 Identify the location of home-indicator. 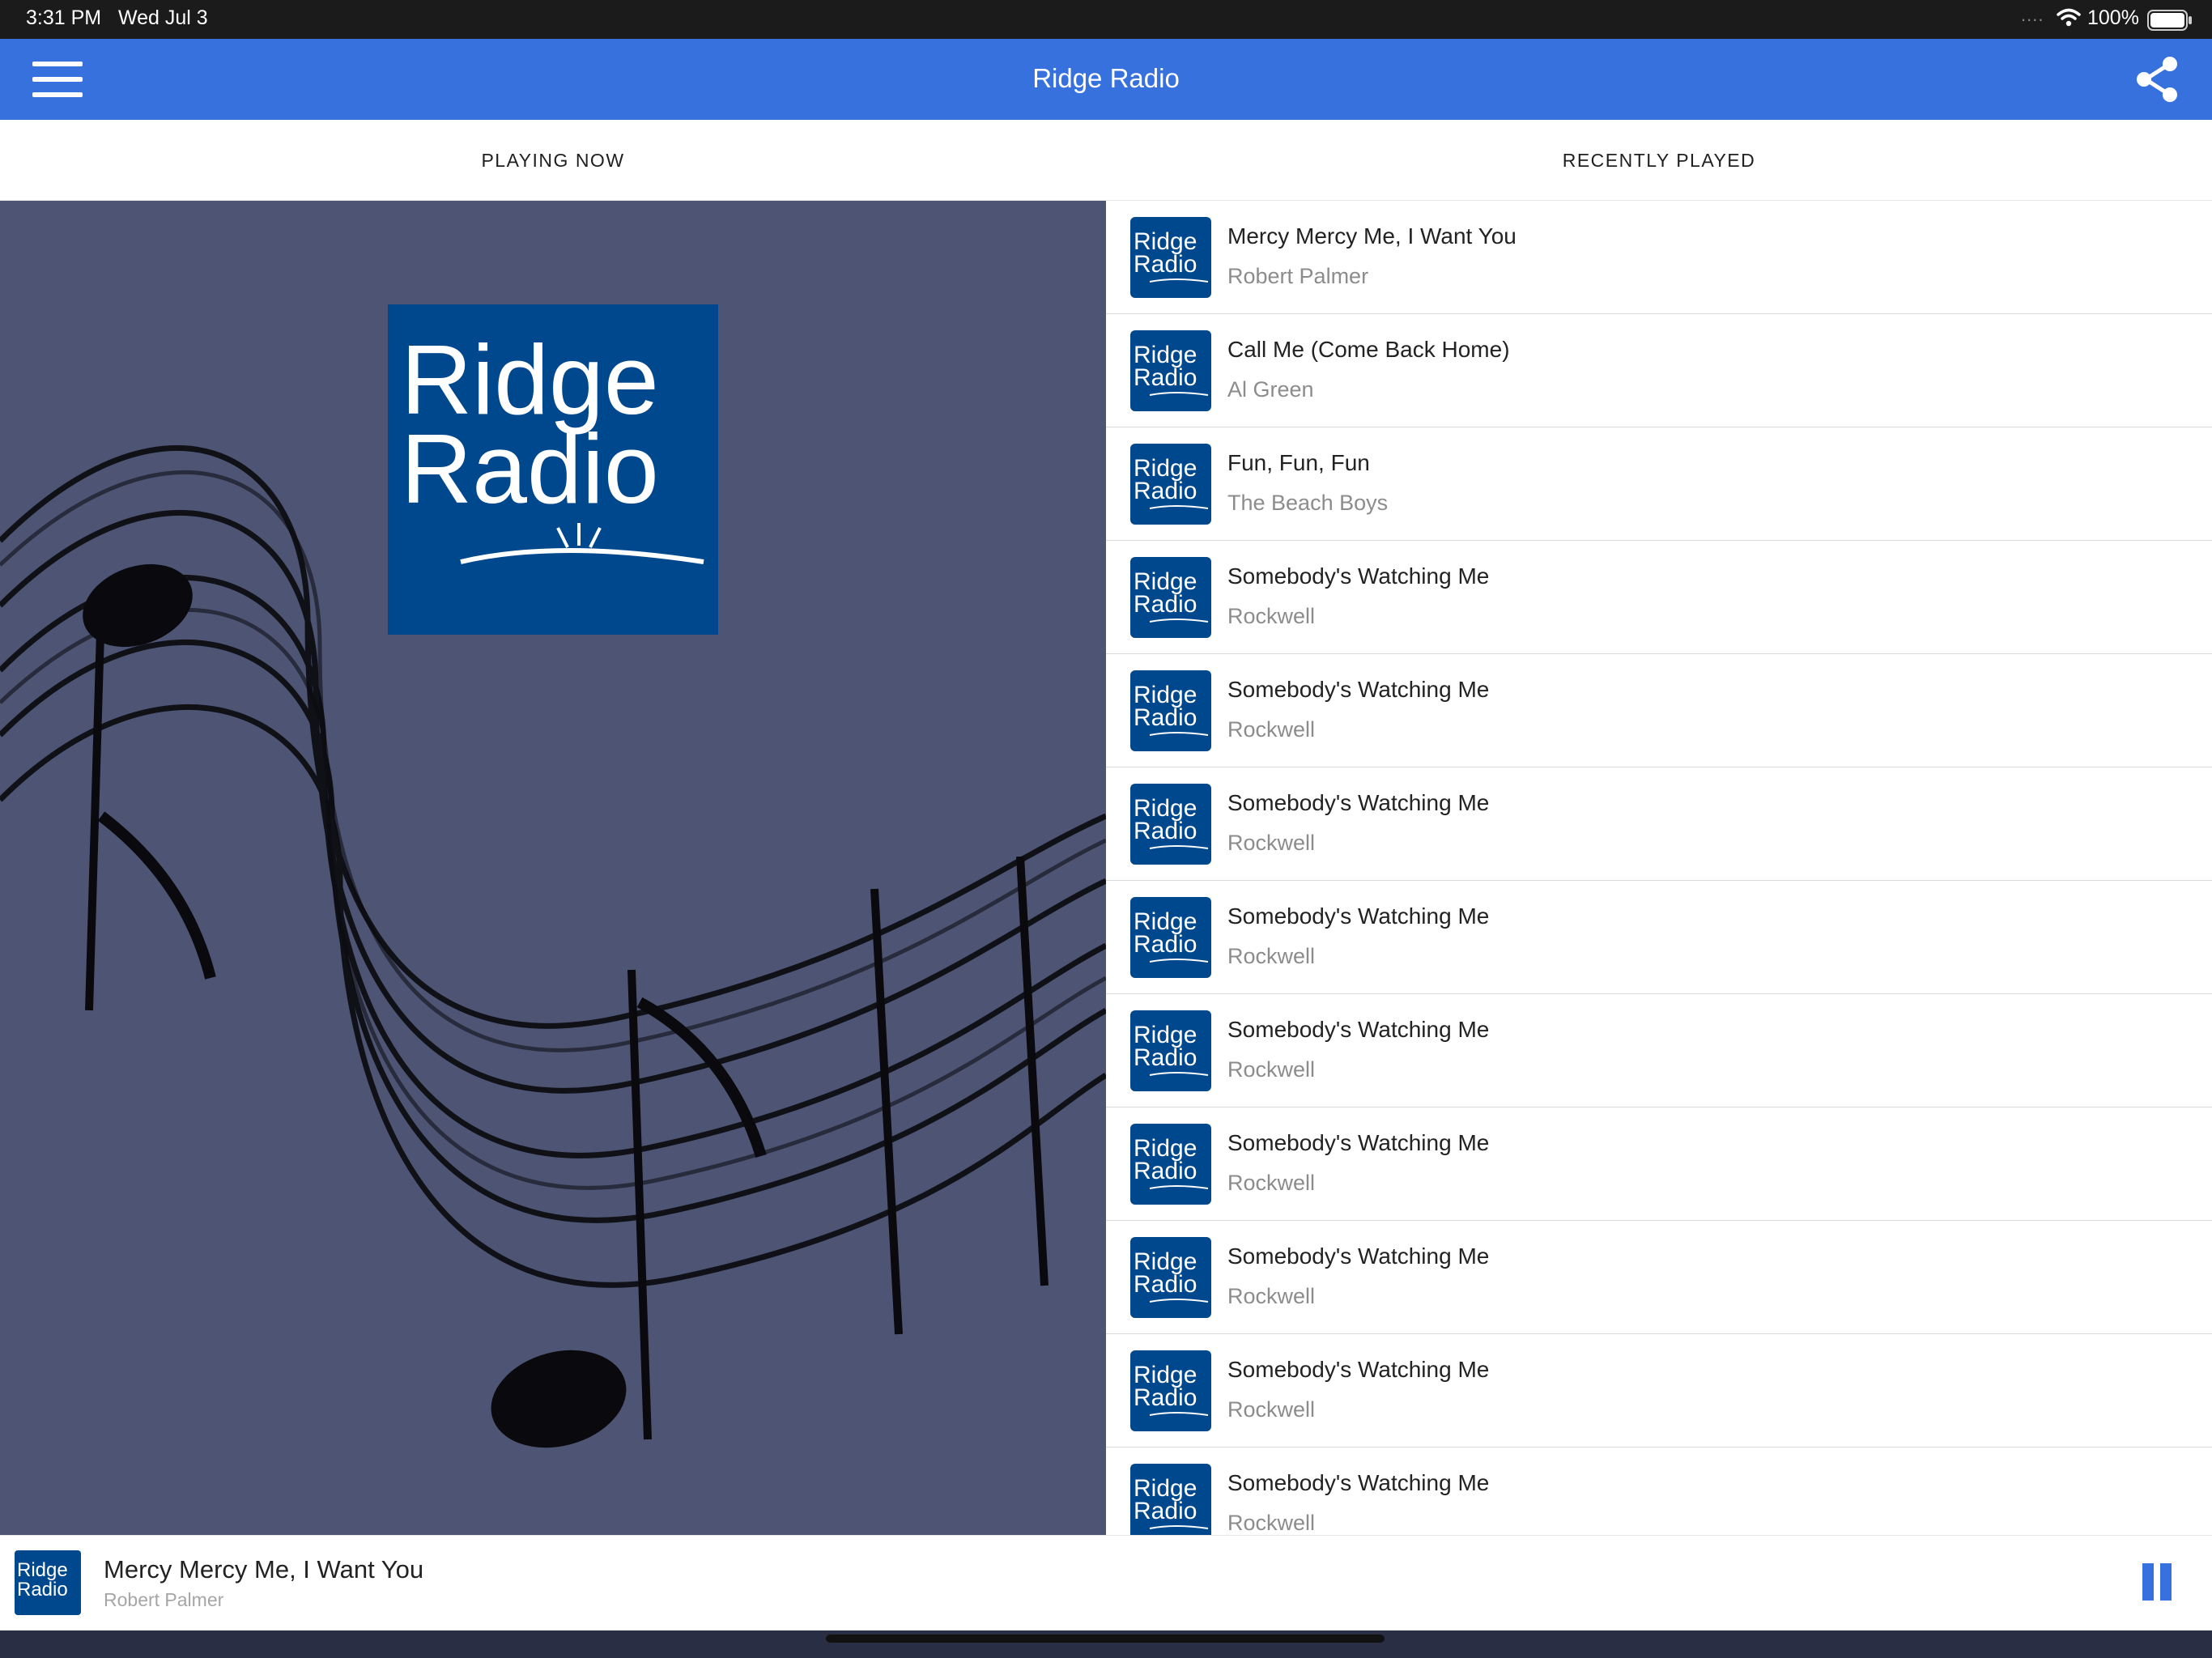
(1105, 1639).